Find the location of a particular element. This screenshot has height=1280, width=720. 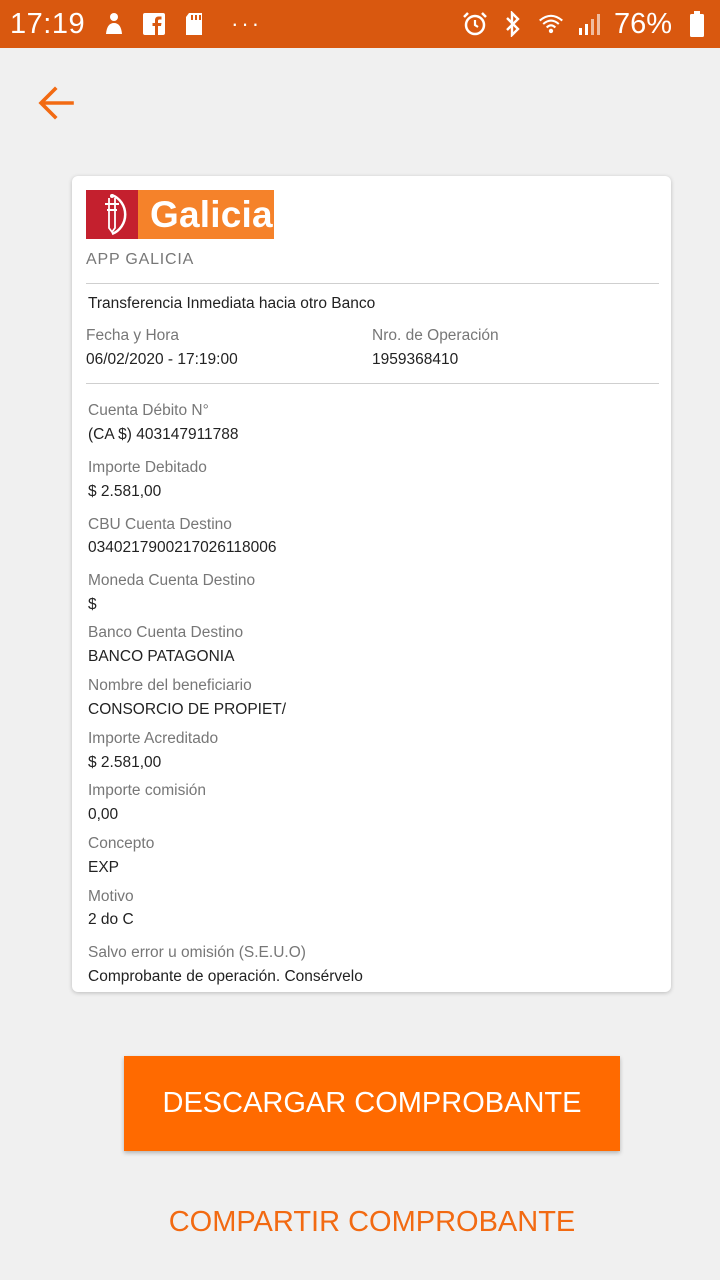

disclaimer-value: Comprobante de operación. Consérvelo is located at coordinates (225, 976).